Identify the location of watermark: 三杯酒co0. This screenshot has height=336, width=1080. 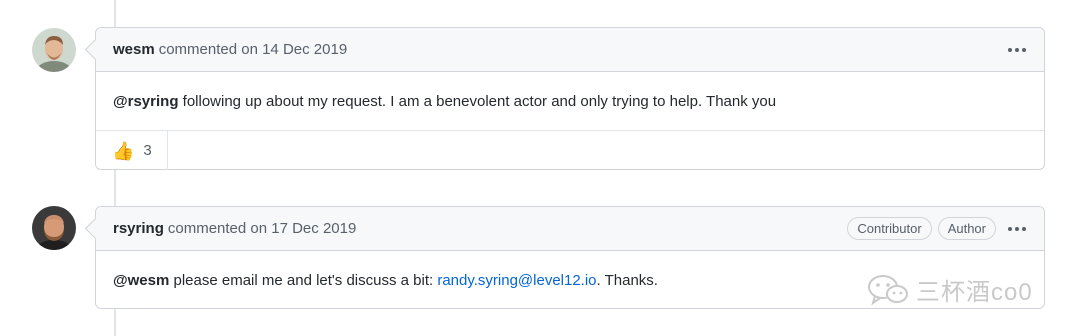
(949, 289).